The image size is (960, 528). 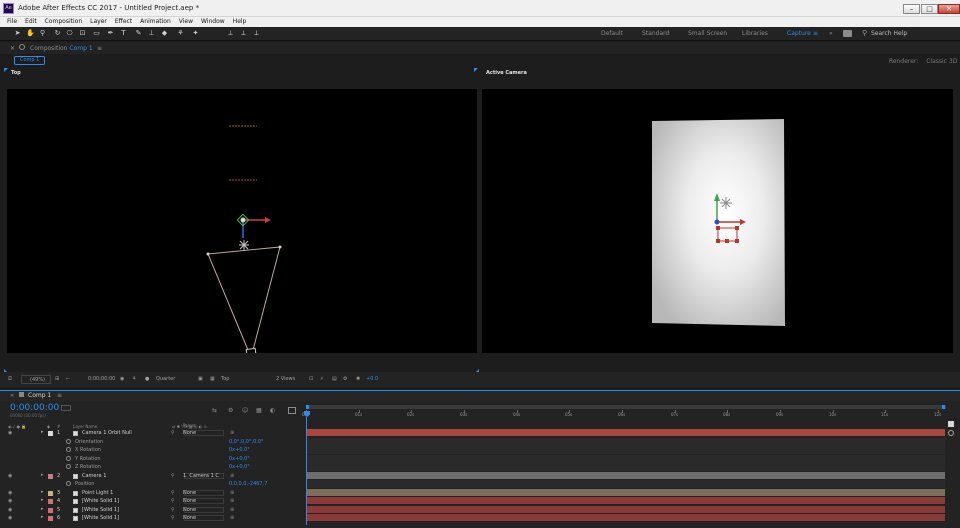 I want to click on color-picker-icon: ●, so click(x=147, y=379).